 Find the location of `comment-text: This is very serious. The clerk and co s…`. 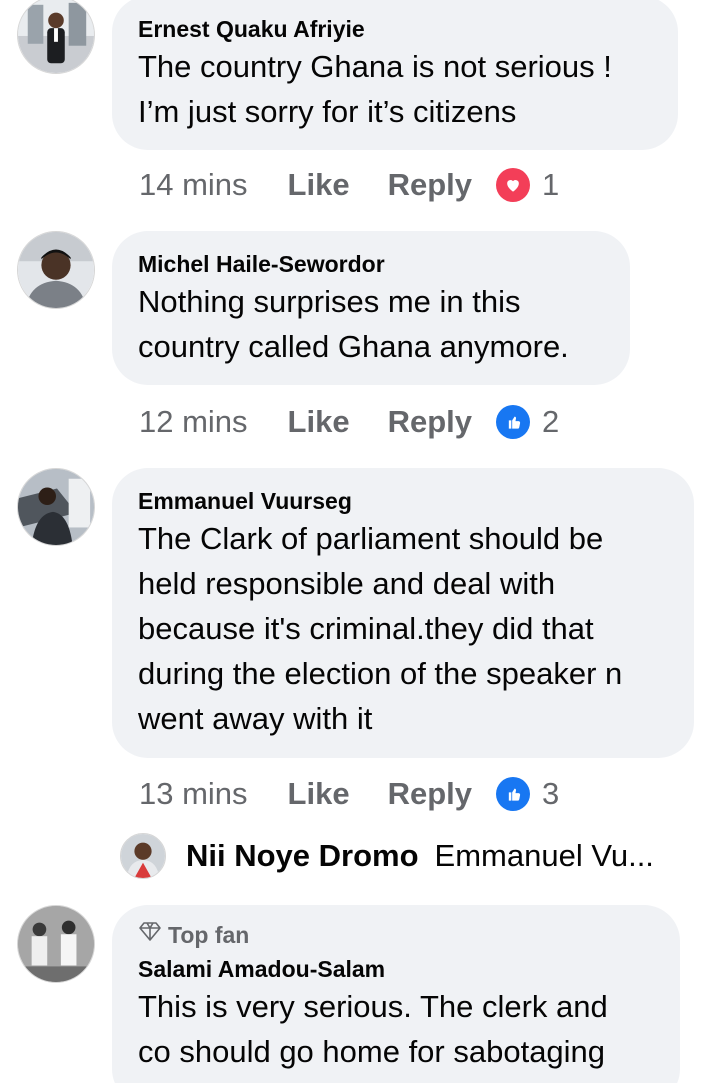

comment-text: This is very serious. The clerk and co s… is located at coordinates (373, 1029).